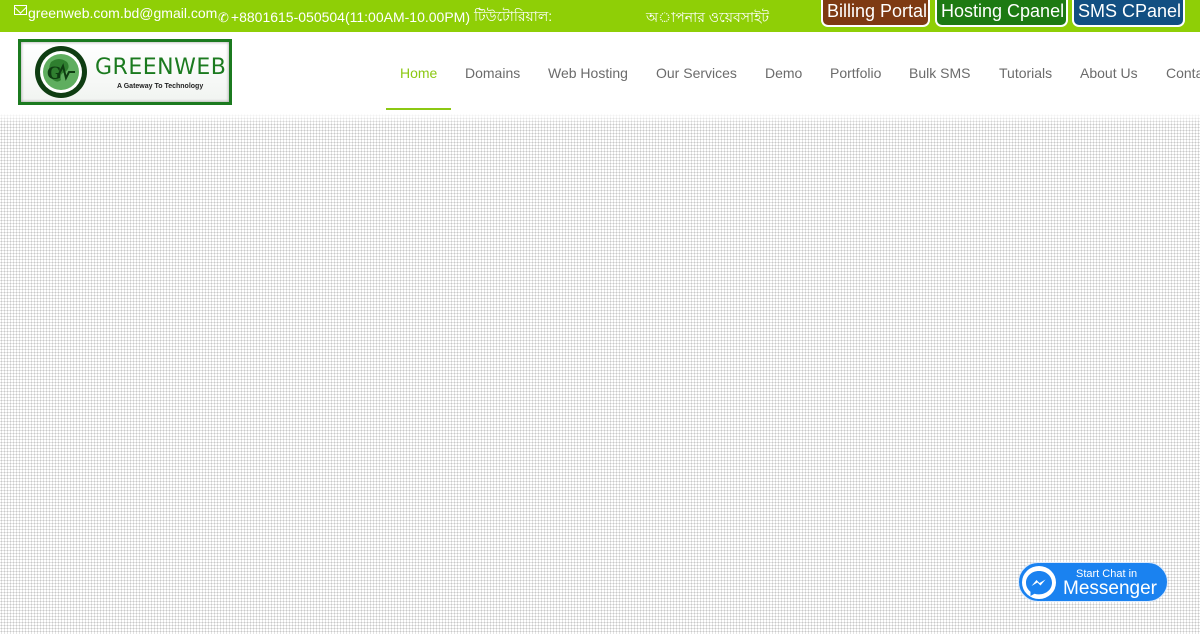 The image size is (1200, 634). I want to click on nav-tutorials: Tutorials, so click(1025, 71).